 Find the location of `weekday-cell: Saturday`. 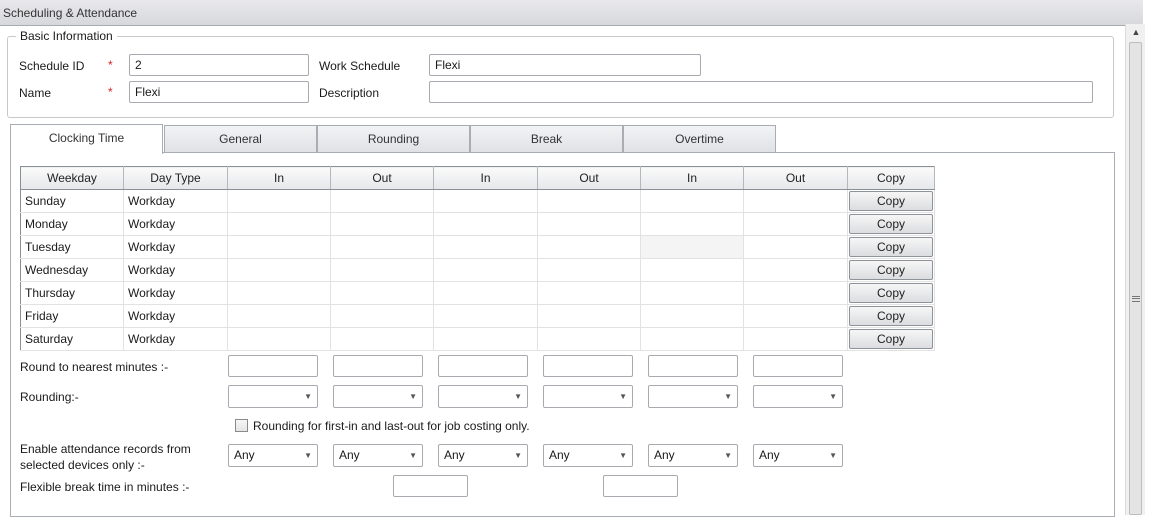

weekday-cell: Saturday is located at coordinates (72, 339).